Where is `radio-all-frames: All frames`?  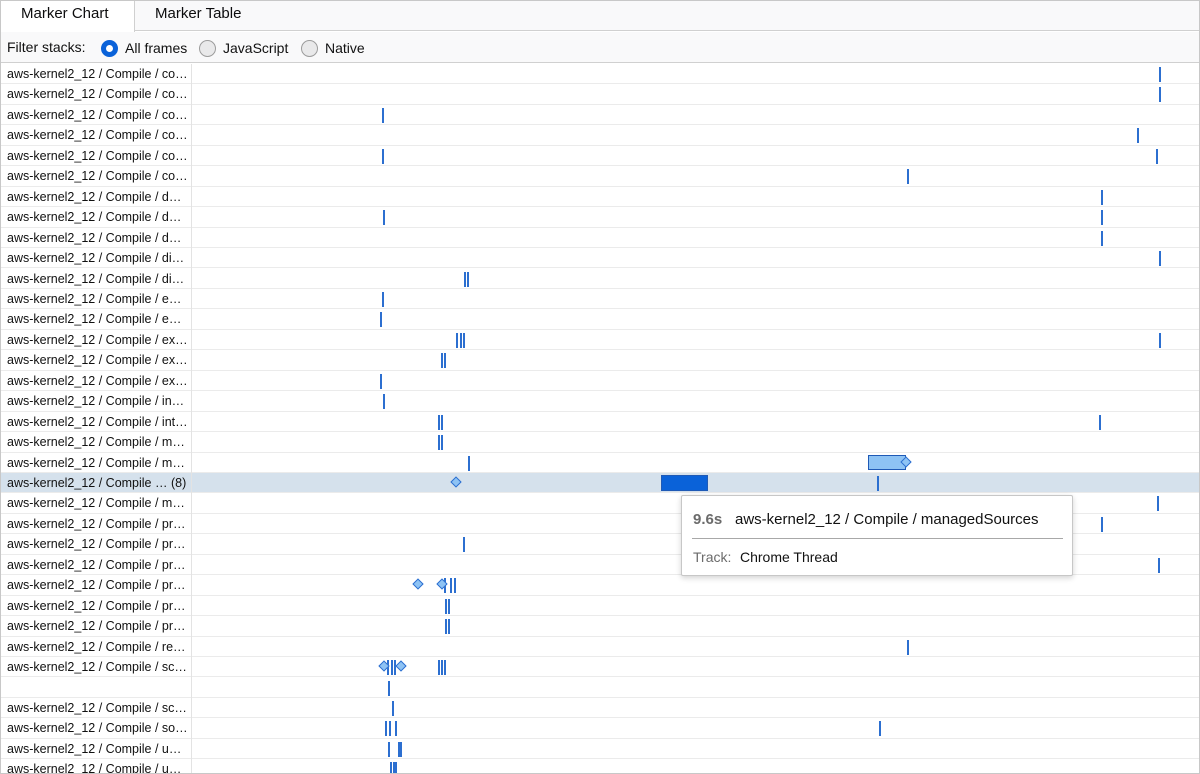 radio-all-frames: All frames is located at coordinates (144, 48).